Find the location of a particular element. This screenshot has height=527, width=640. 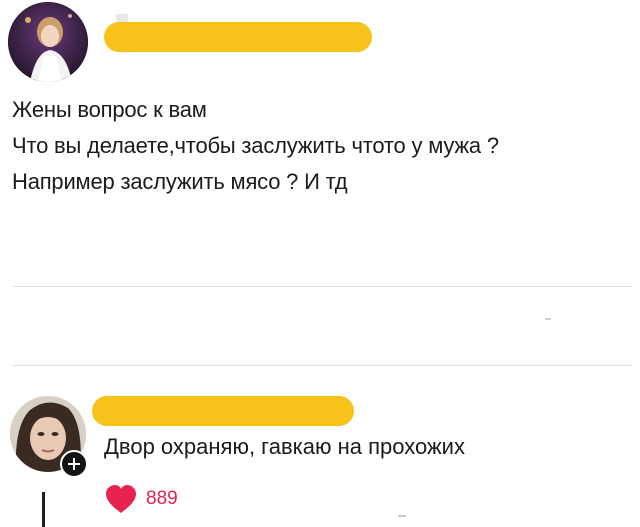

comment-text: Двор охраняю, гавкаю на прохожих is located at coordinates (284, 446).